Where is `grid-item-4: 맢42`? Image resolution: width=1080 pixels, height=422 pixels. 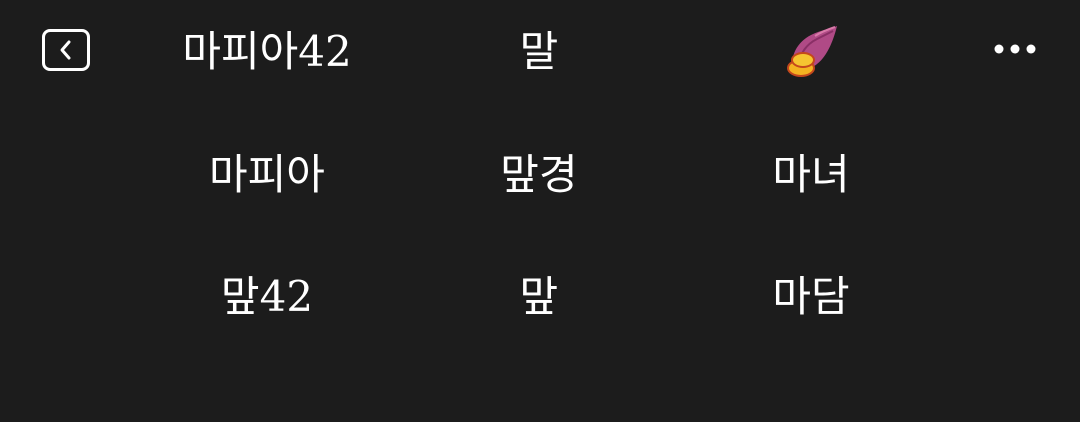
grid-item-4: 맢42 is located at coordinates (267, 297).